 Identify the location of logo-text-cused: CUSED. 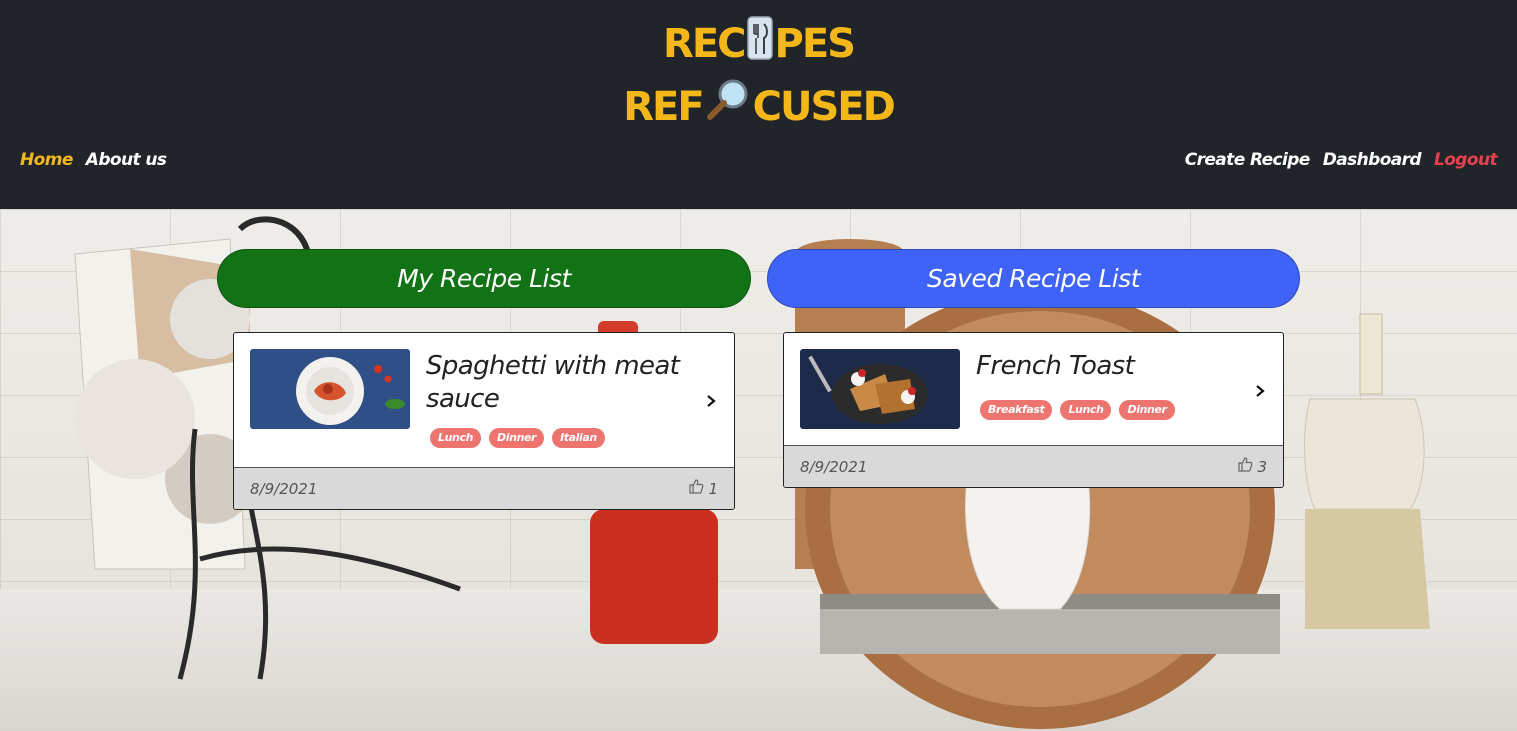
(824, 106).